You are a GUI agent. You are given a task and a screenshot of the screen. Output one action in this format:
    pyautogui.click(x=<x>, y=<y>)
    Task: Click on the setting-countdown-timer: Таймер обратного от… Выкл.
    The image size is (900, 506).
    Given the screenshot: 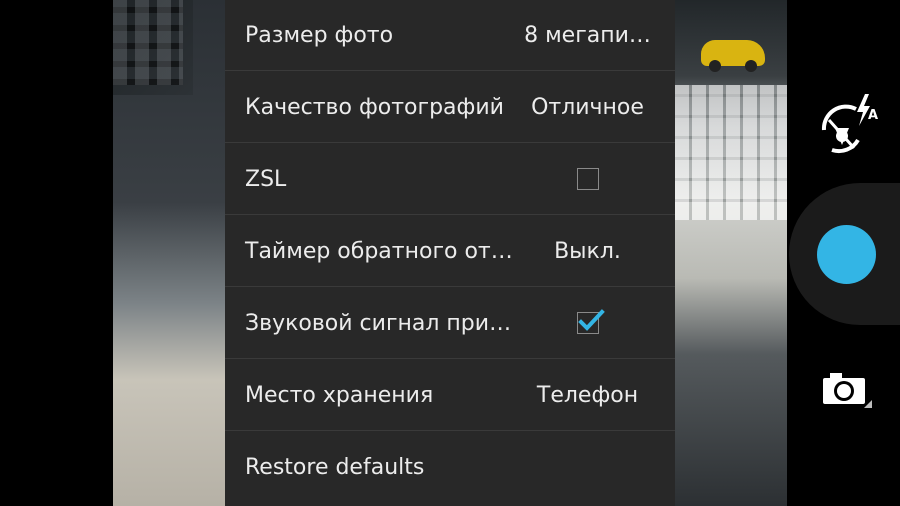 What is the action you would take?
    pyautogui.click(x=450, y=251)
    